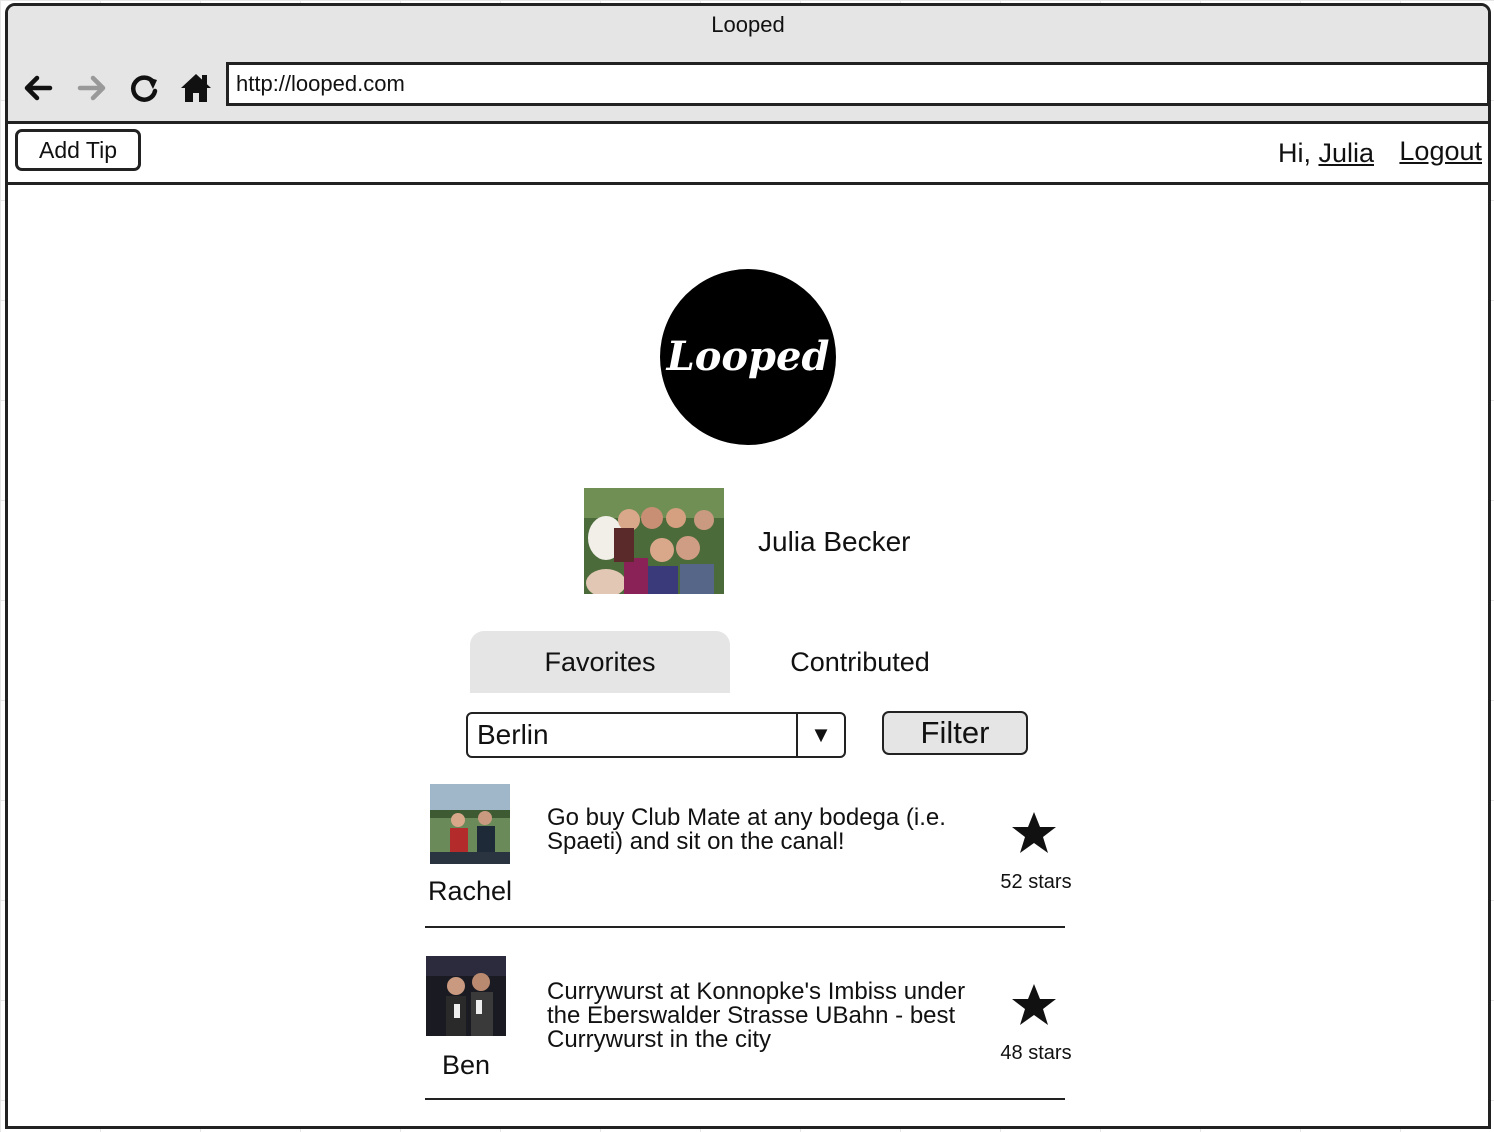 This screenshot has width=1494, height=1132. What do you see at coordinates (654, 541) in the screenshot?
I see `profile-photo` at bounding box center [654, 541].